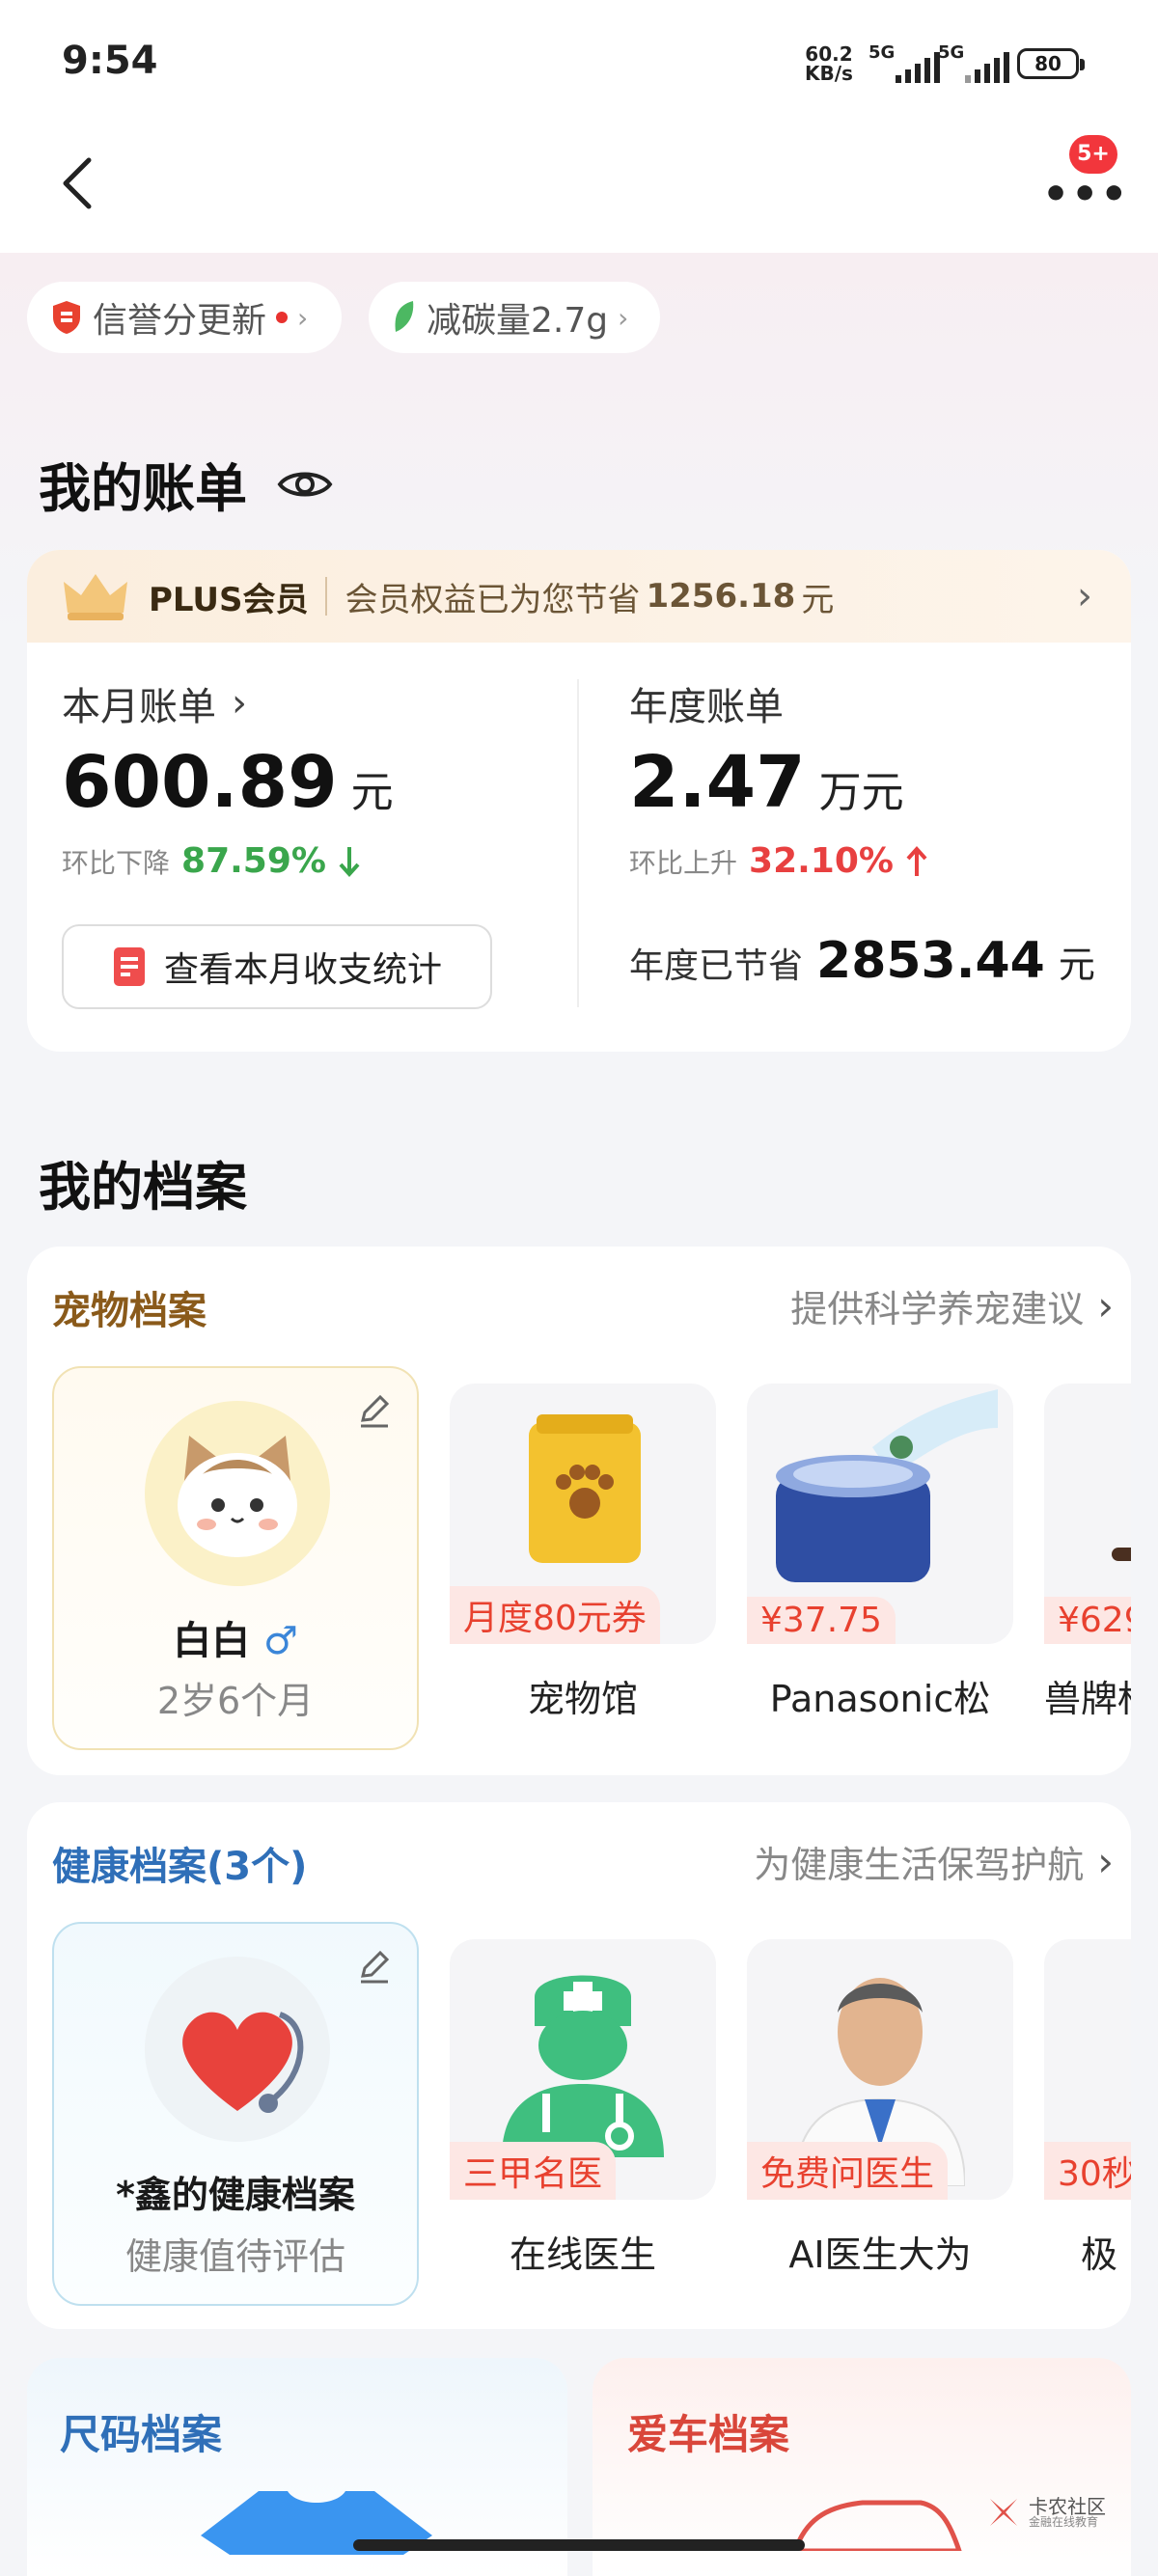  Describe the element at coordinates (683, 862) in the screenshot. I see `yearly-change-label: 环比上升` at that location.